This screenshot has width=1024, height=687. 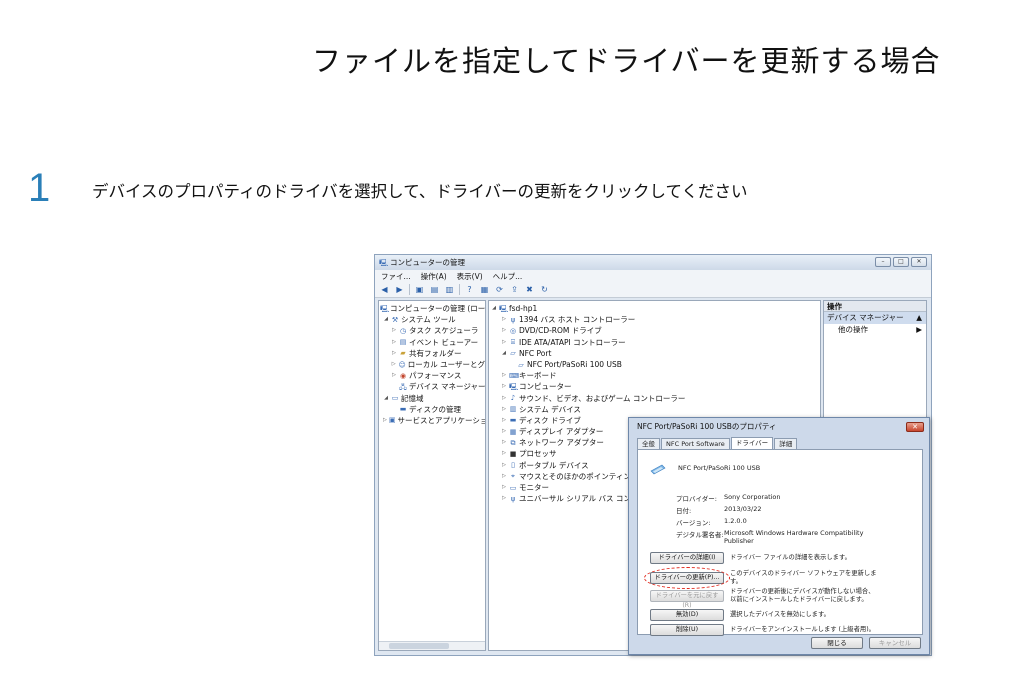 I want to click on device-category: ▷ ψ 1394 バス ホスト コントローラー, so click(x=654, y=319).